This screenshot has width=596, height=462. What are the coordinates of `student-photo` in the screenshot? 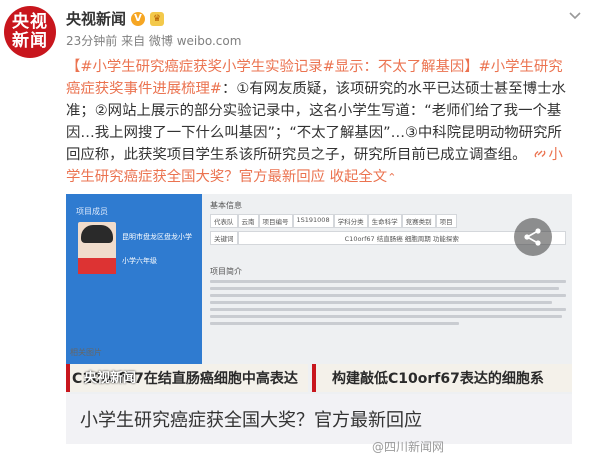 It's located at (97, 248).